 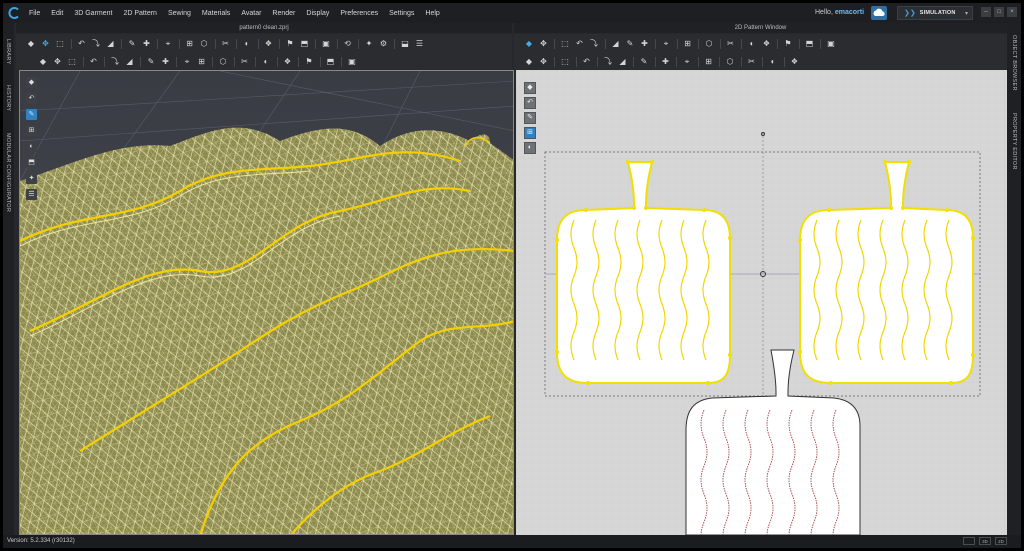 I want to click on avatar-2d-icon: ▣, so click(x=831, y=44).